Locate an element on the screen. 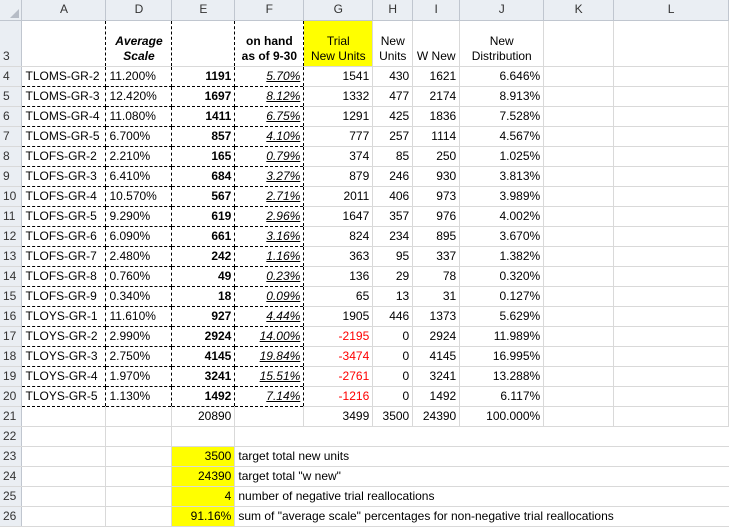 Image resolution: width=729 pixels, height=531 pixels. new-distribution-cell: 11.989% is located at coordinates (502, 336).